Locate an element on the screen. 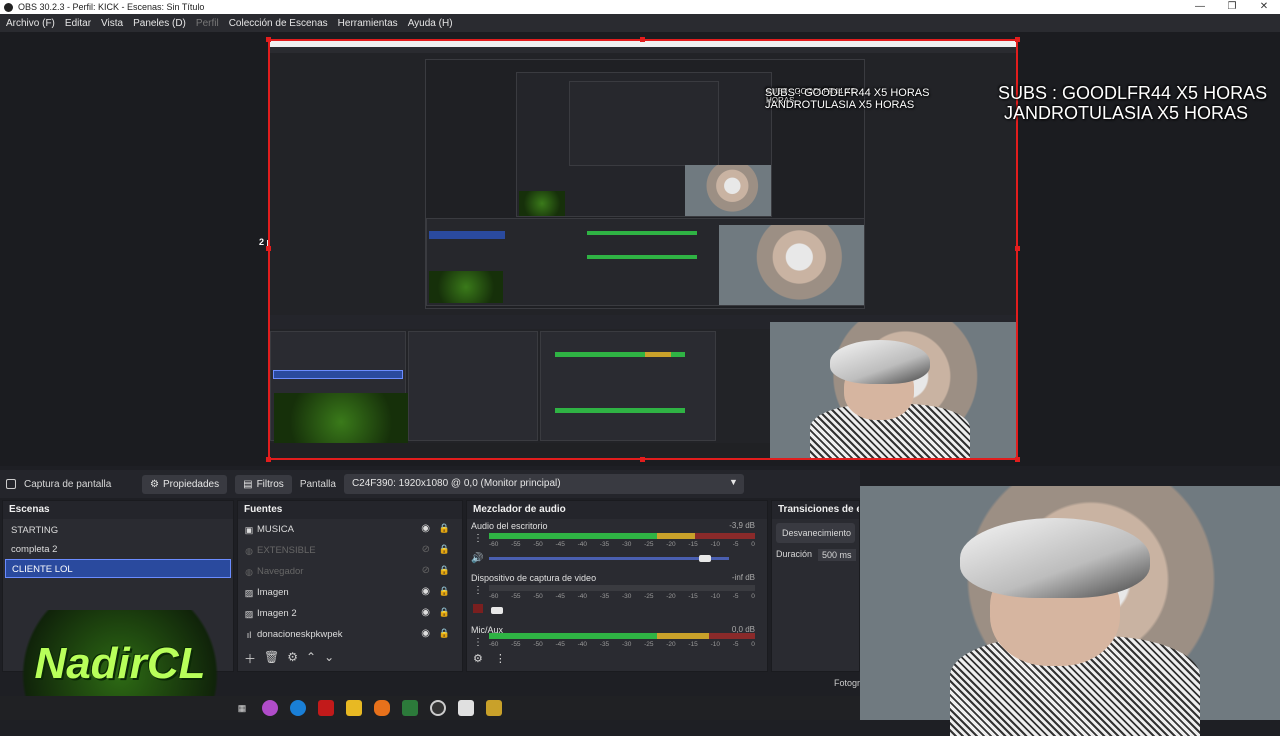  source-item-donaciones: ıl donacioneskpkwpek ◉ 🔒 is located at coordinates (350, 634).